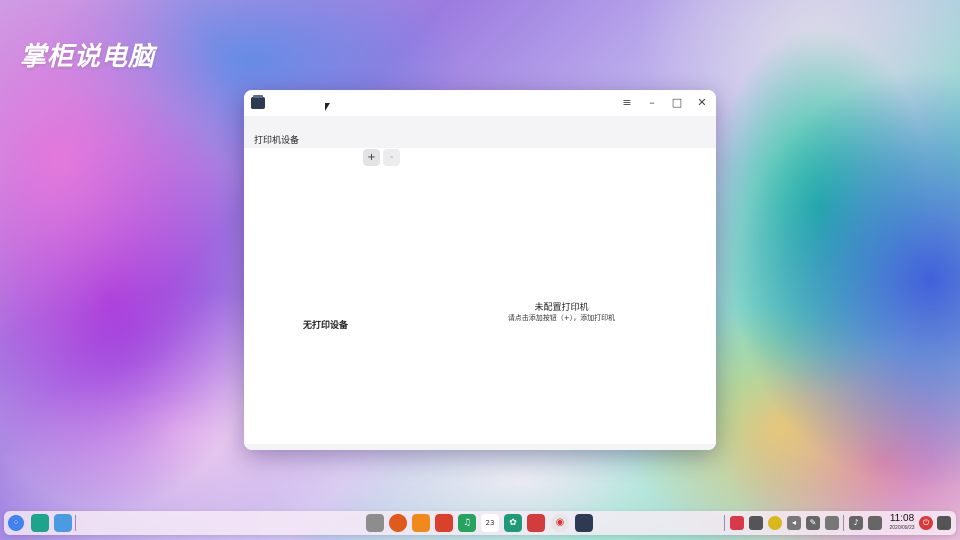 This screenshot has width=960, height=540. What do you see at coordinates (480, 103) in the screenshot?
I see `titlebar: ≡ – □ ✕` at bounding box center [480, 103].